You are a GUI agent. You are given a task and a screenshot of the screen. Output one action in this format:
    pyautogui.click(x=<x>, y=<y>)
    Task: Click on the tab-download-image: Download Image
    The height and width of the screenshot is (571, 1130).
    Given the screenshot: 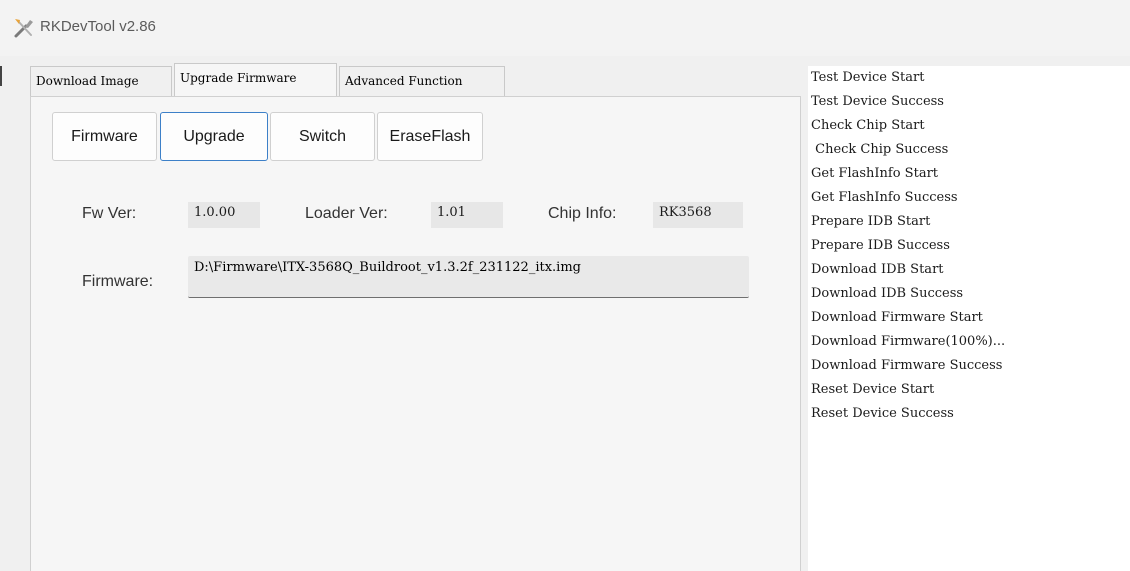 What is the action you would take?
    pyautogui.click(x=101, y=81)
    